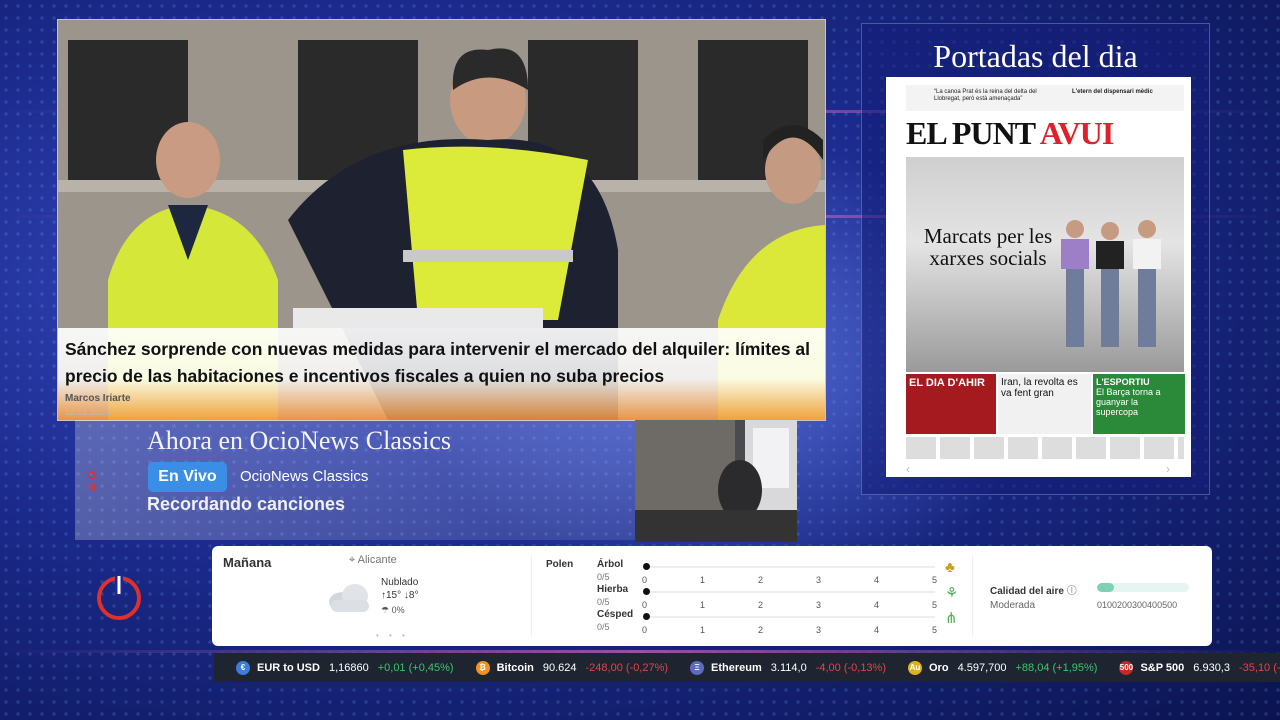  Describe the element at coordinates (400, 595) in the screenshot. I see `weather-temps: ↑15° ↓8°` at that location.